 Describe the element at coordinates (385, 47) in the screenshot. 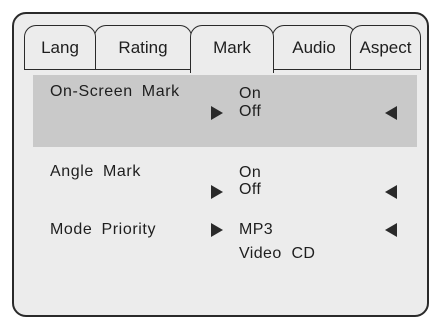

I see `tab-aspect: Aspect` at that location.